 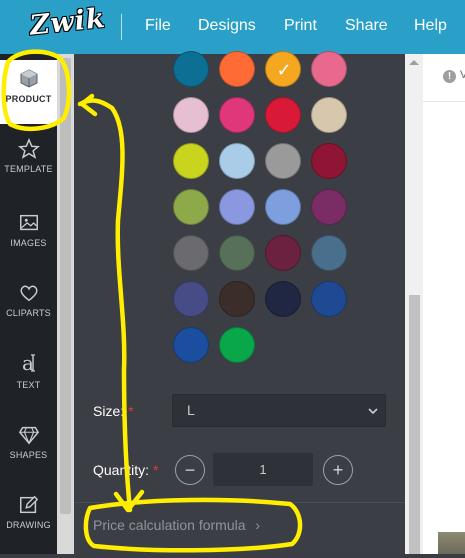 I want to click on image-icon, so click(x=28, y=222).